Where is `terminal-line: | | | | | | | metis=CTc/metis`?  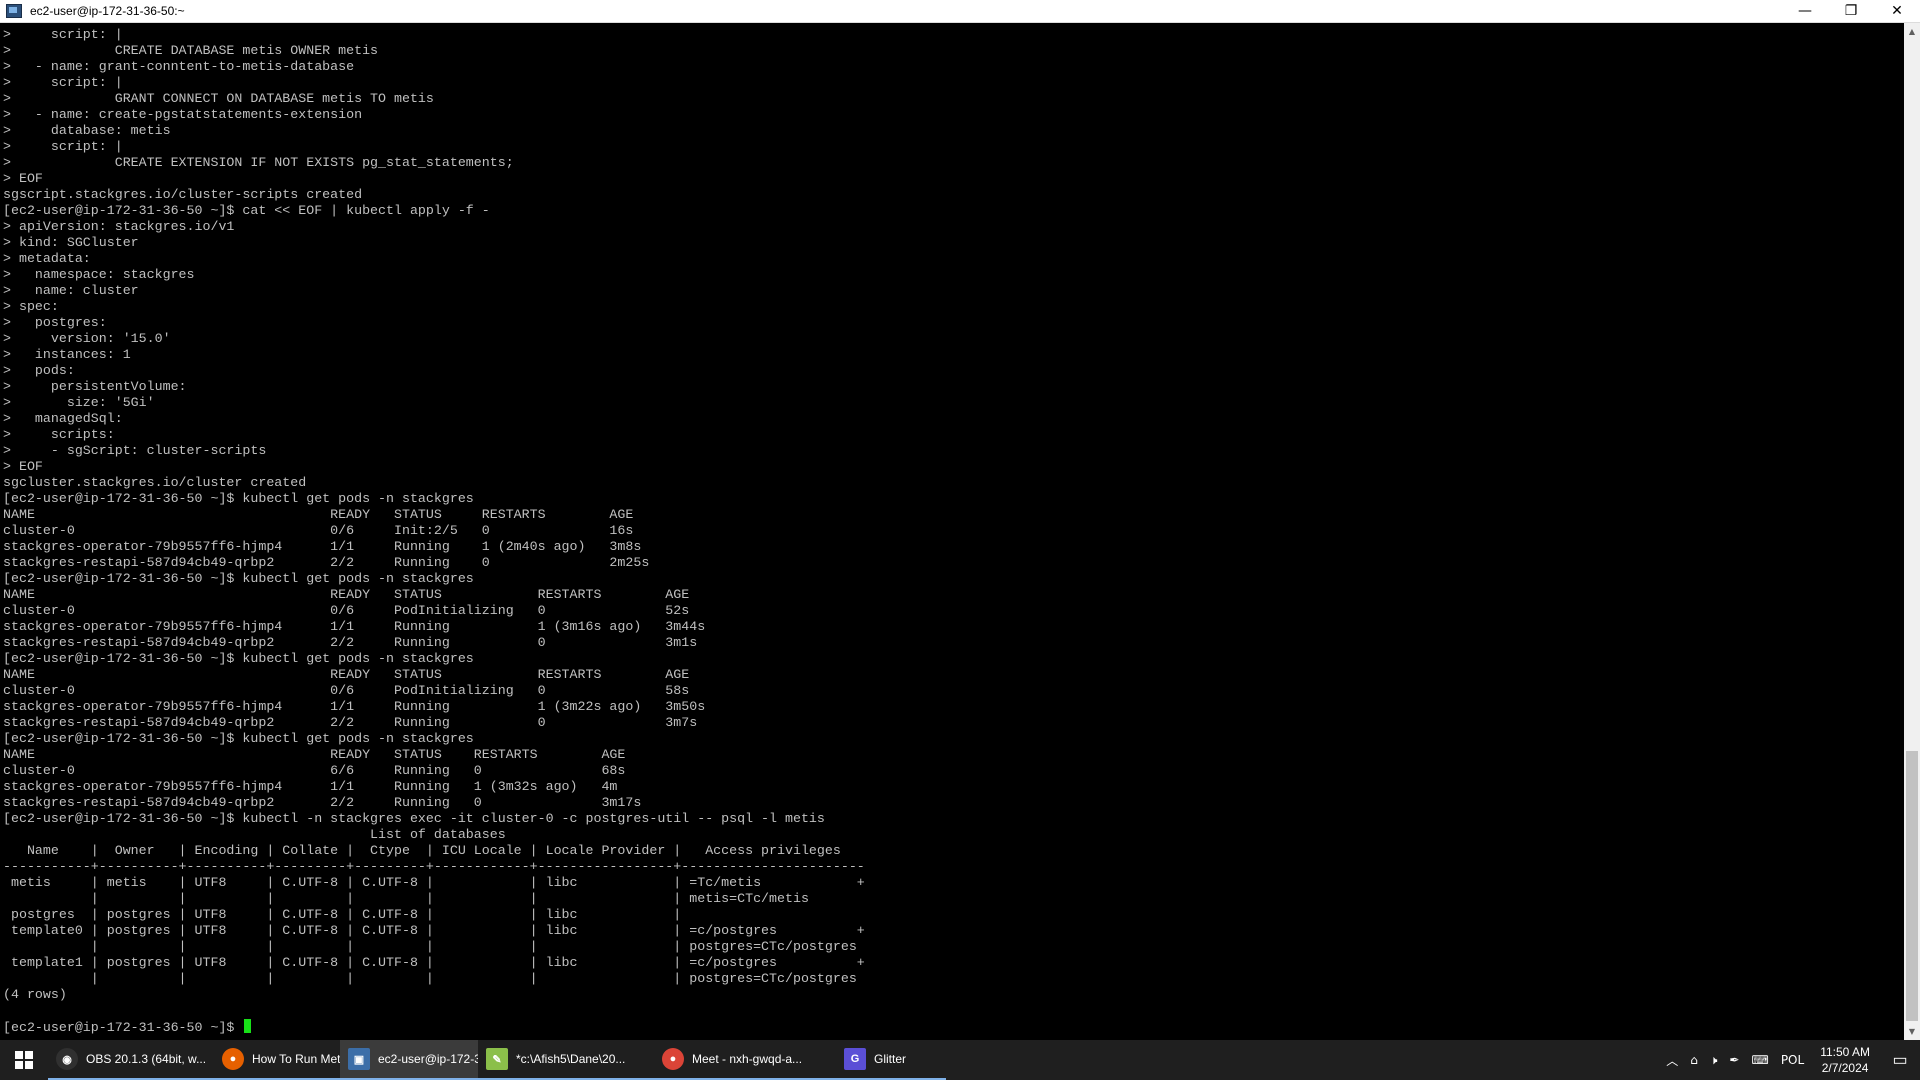 terminal-line: | | | | | | | metis=CTc/metis is located at coordinates (406, 898).